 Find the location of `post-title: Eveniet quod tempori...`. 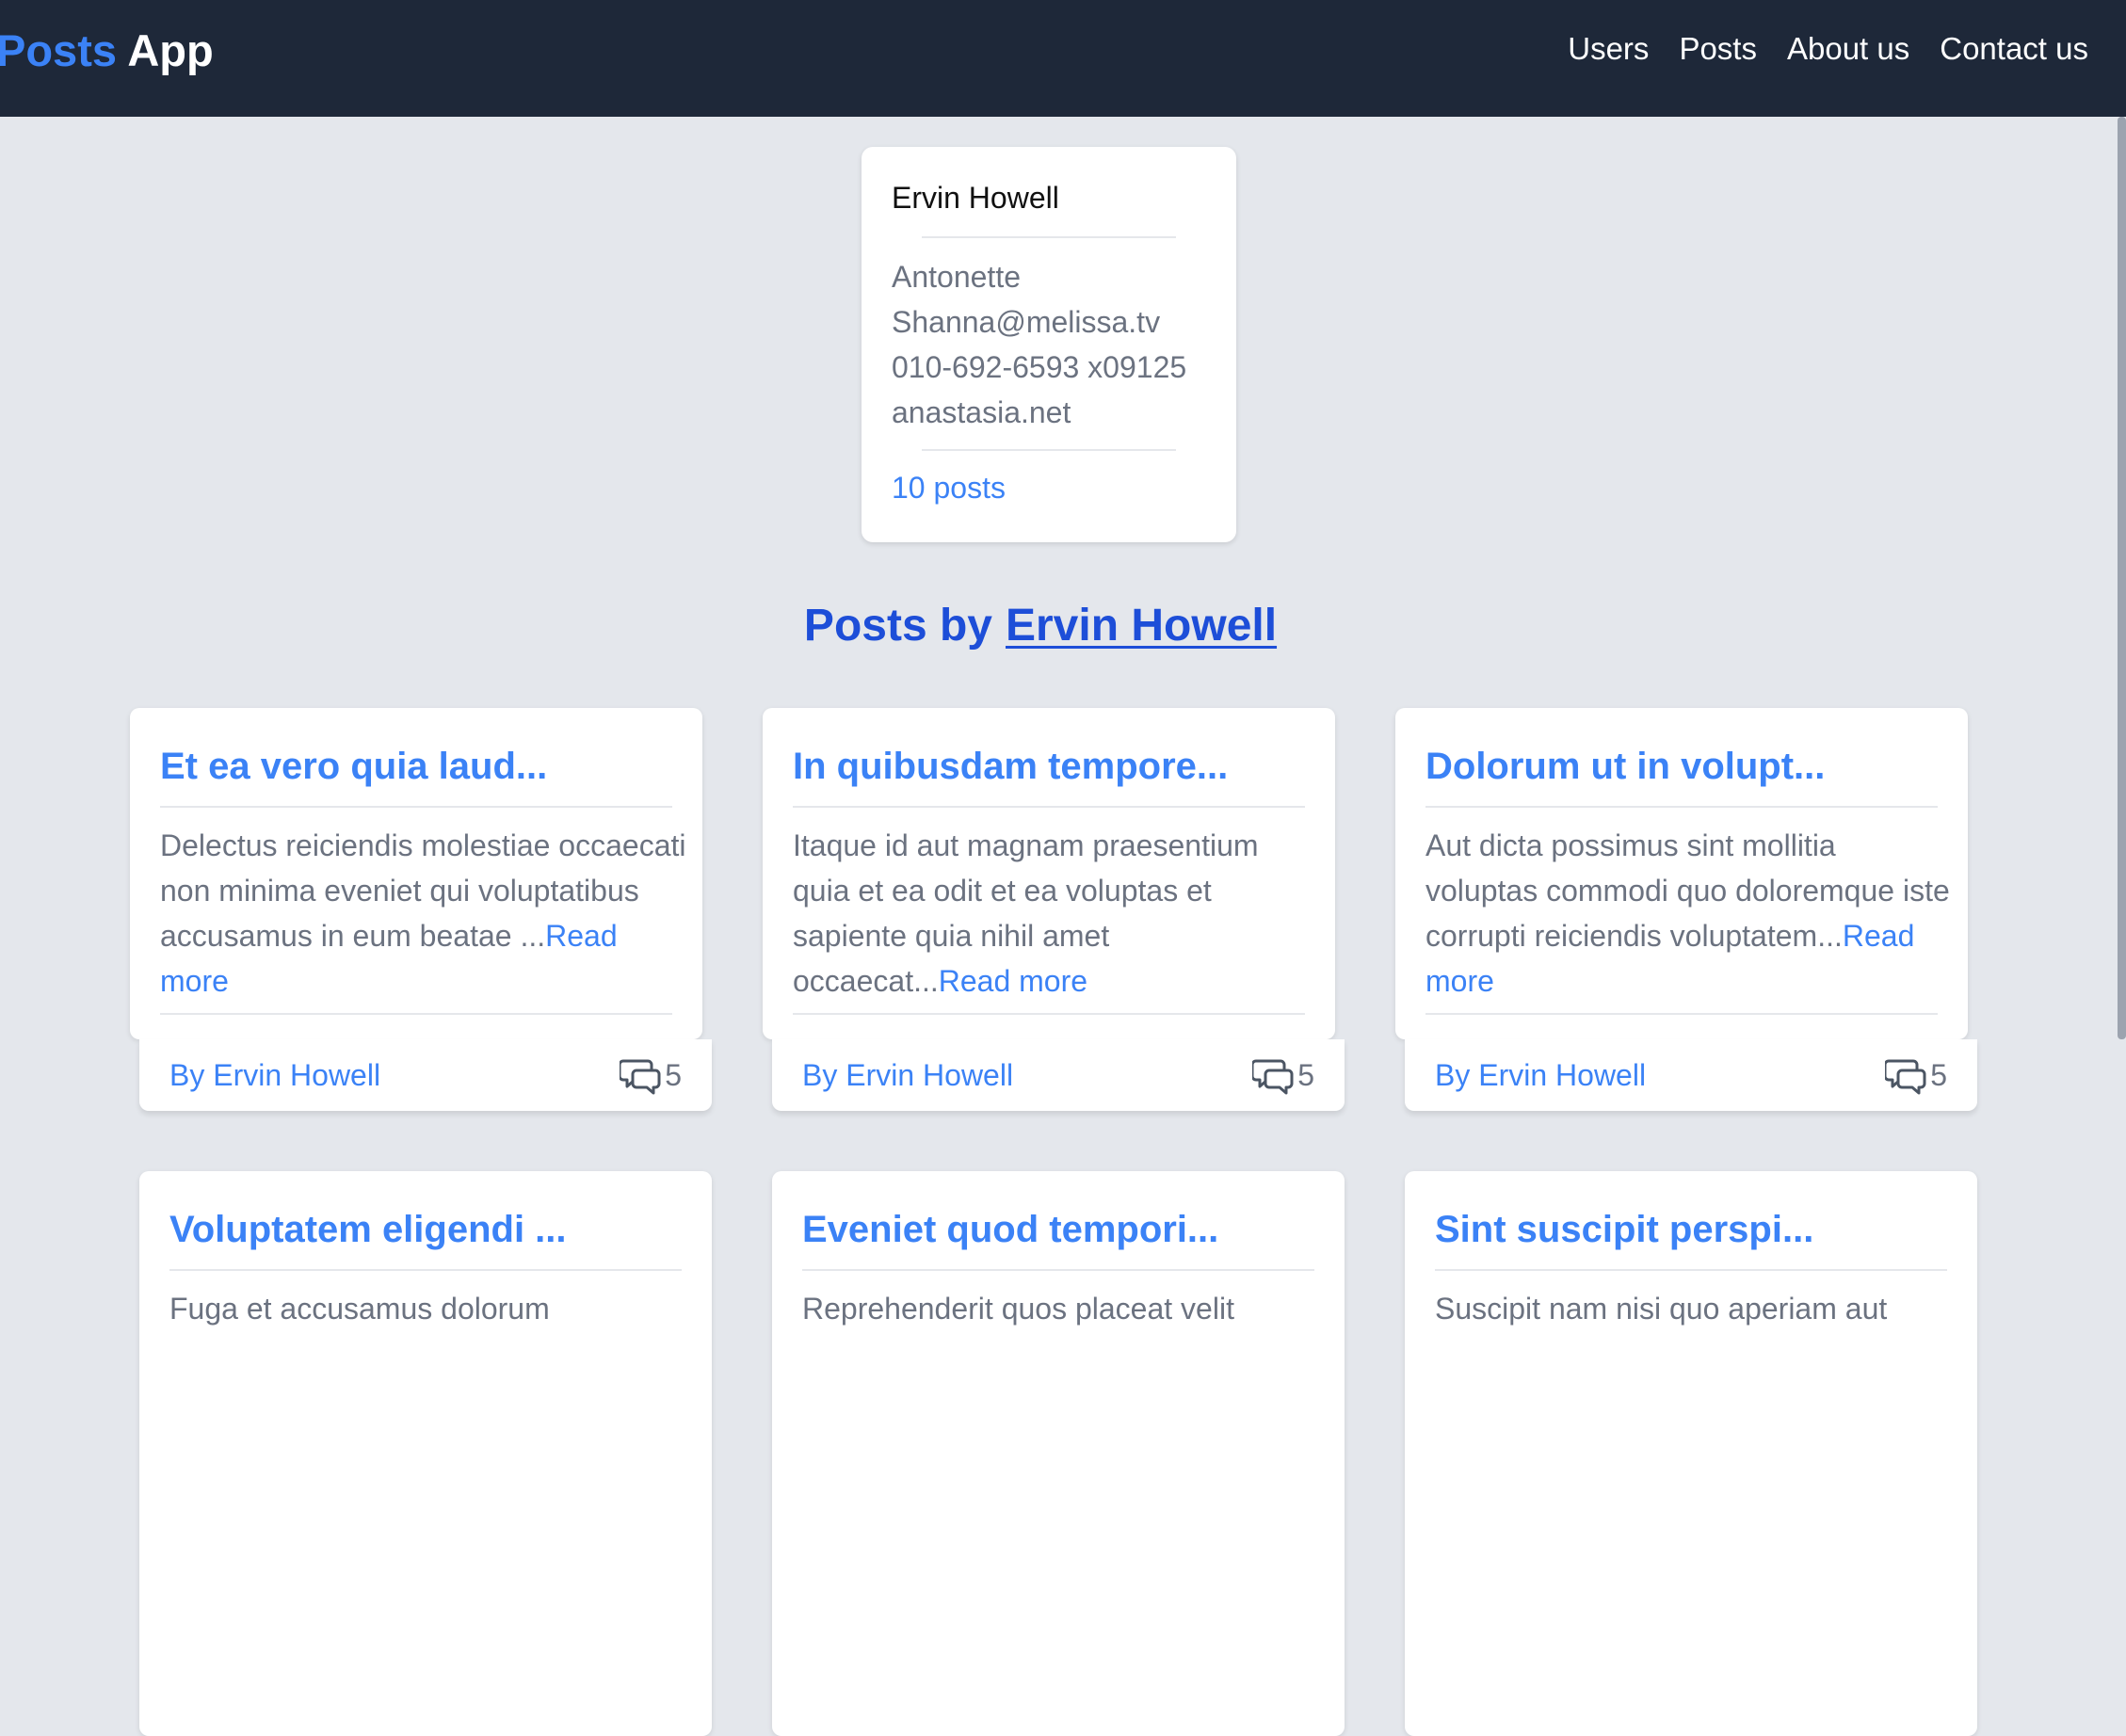

post-title: Eveniet quod tempori... is located at coordinates (1010, 1230).